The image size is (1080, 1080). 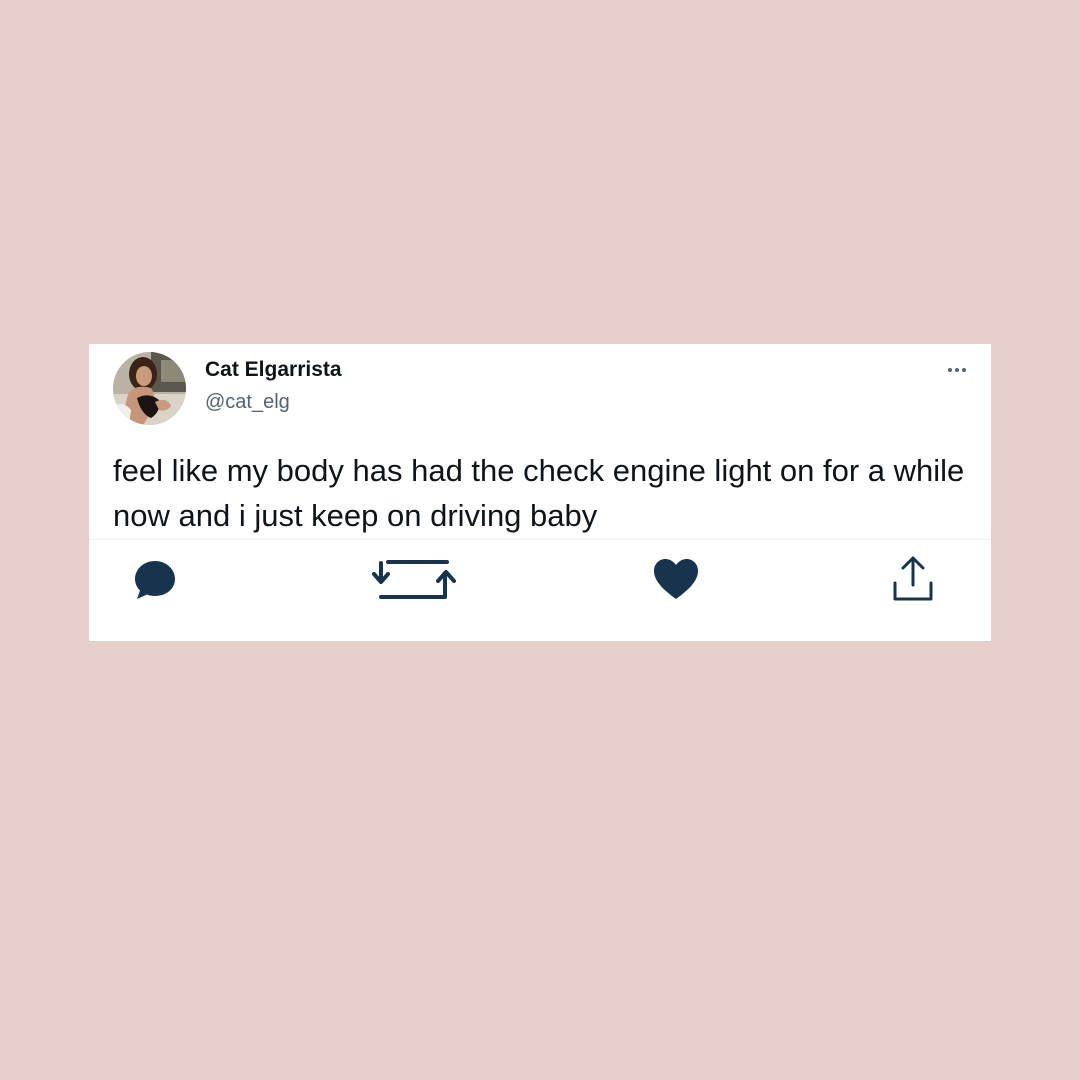 I want to click on avatar, so click(x=149, y=388).